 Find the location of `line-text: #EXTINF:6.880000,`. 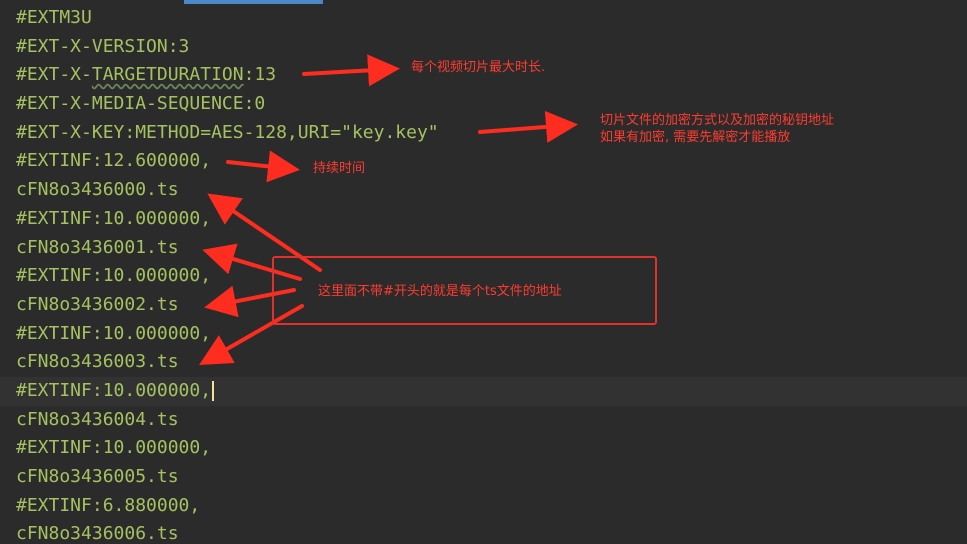

line-text: #EXTINF:6.880000, is located at coordinates (108, 505).